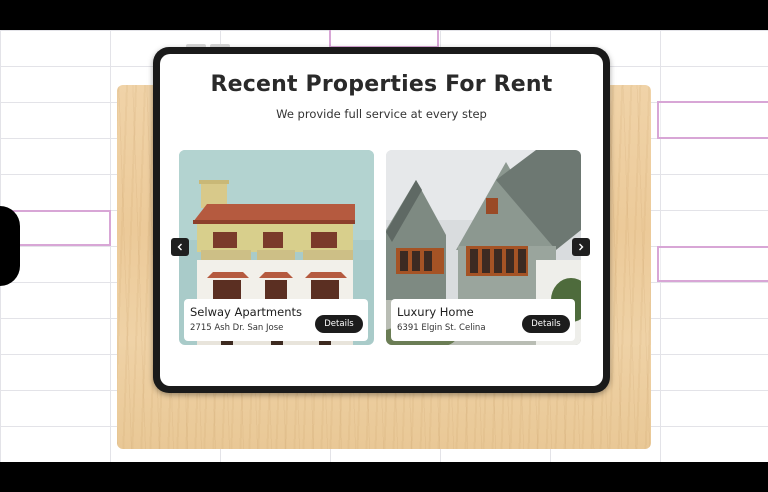 This screenshot has width=768, height=492. What do you see at coordinates (435, 312) in the screenshot?
I see `property-name: Luxury Home` at bounding box center [435, 312].